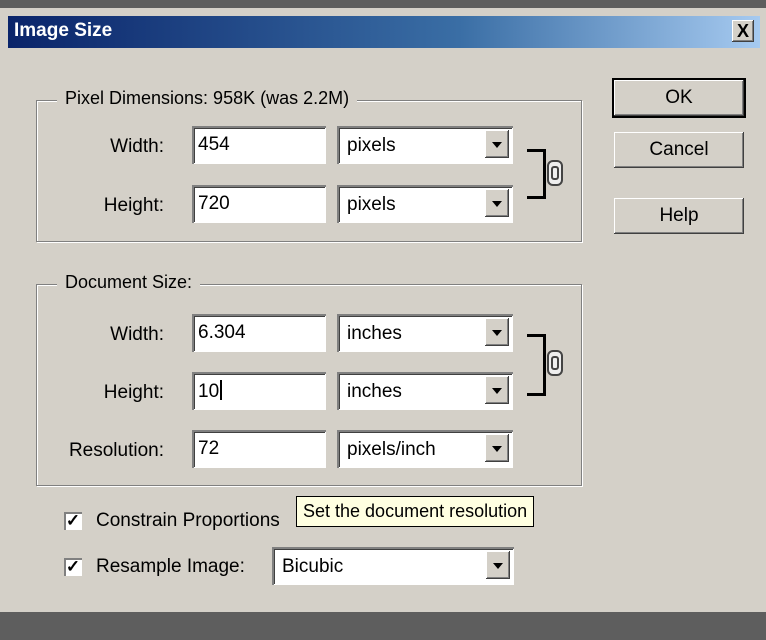 The image size is (766, 640). What do you see at coordinates (116, 450) in the screenshot?
I see `resolution-label: Resolution:` at bounding box center [116, 450].